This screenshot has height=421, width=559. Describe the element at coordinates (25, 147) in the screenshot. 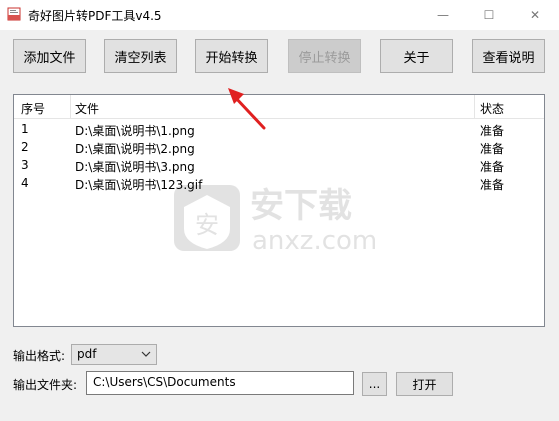

I see `row-index: 2` at that location.